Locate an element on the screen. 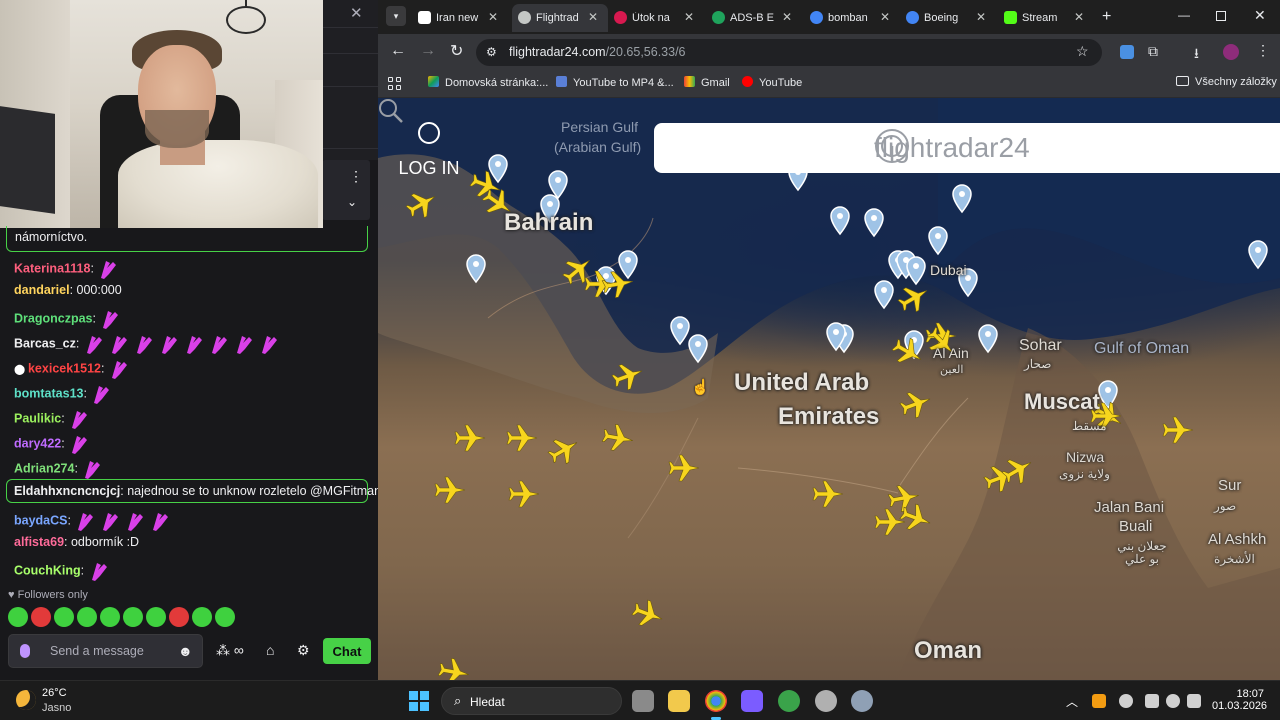  browser-tab: ADS-B E ✕ is located at coordinates (754, 18).